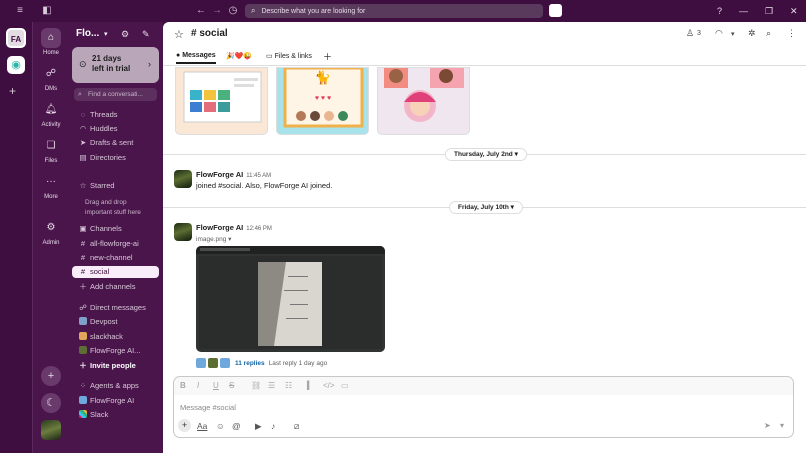 The width and height of the screenshot is (806, 453). What do you see at coordinates (115, 129) in the screenshot?
I see `sidebar-item-huddles: ◠ Huddles` at bounding box center [115, 129].